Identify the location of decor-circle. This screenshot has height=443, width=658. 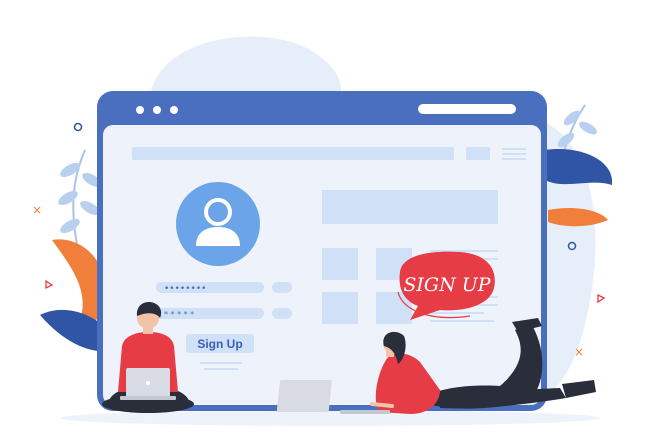
(78, 127).